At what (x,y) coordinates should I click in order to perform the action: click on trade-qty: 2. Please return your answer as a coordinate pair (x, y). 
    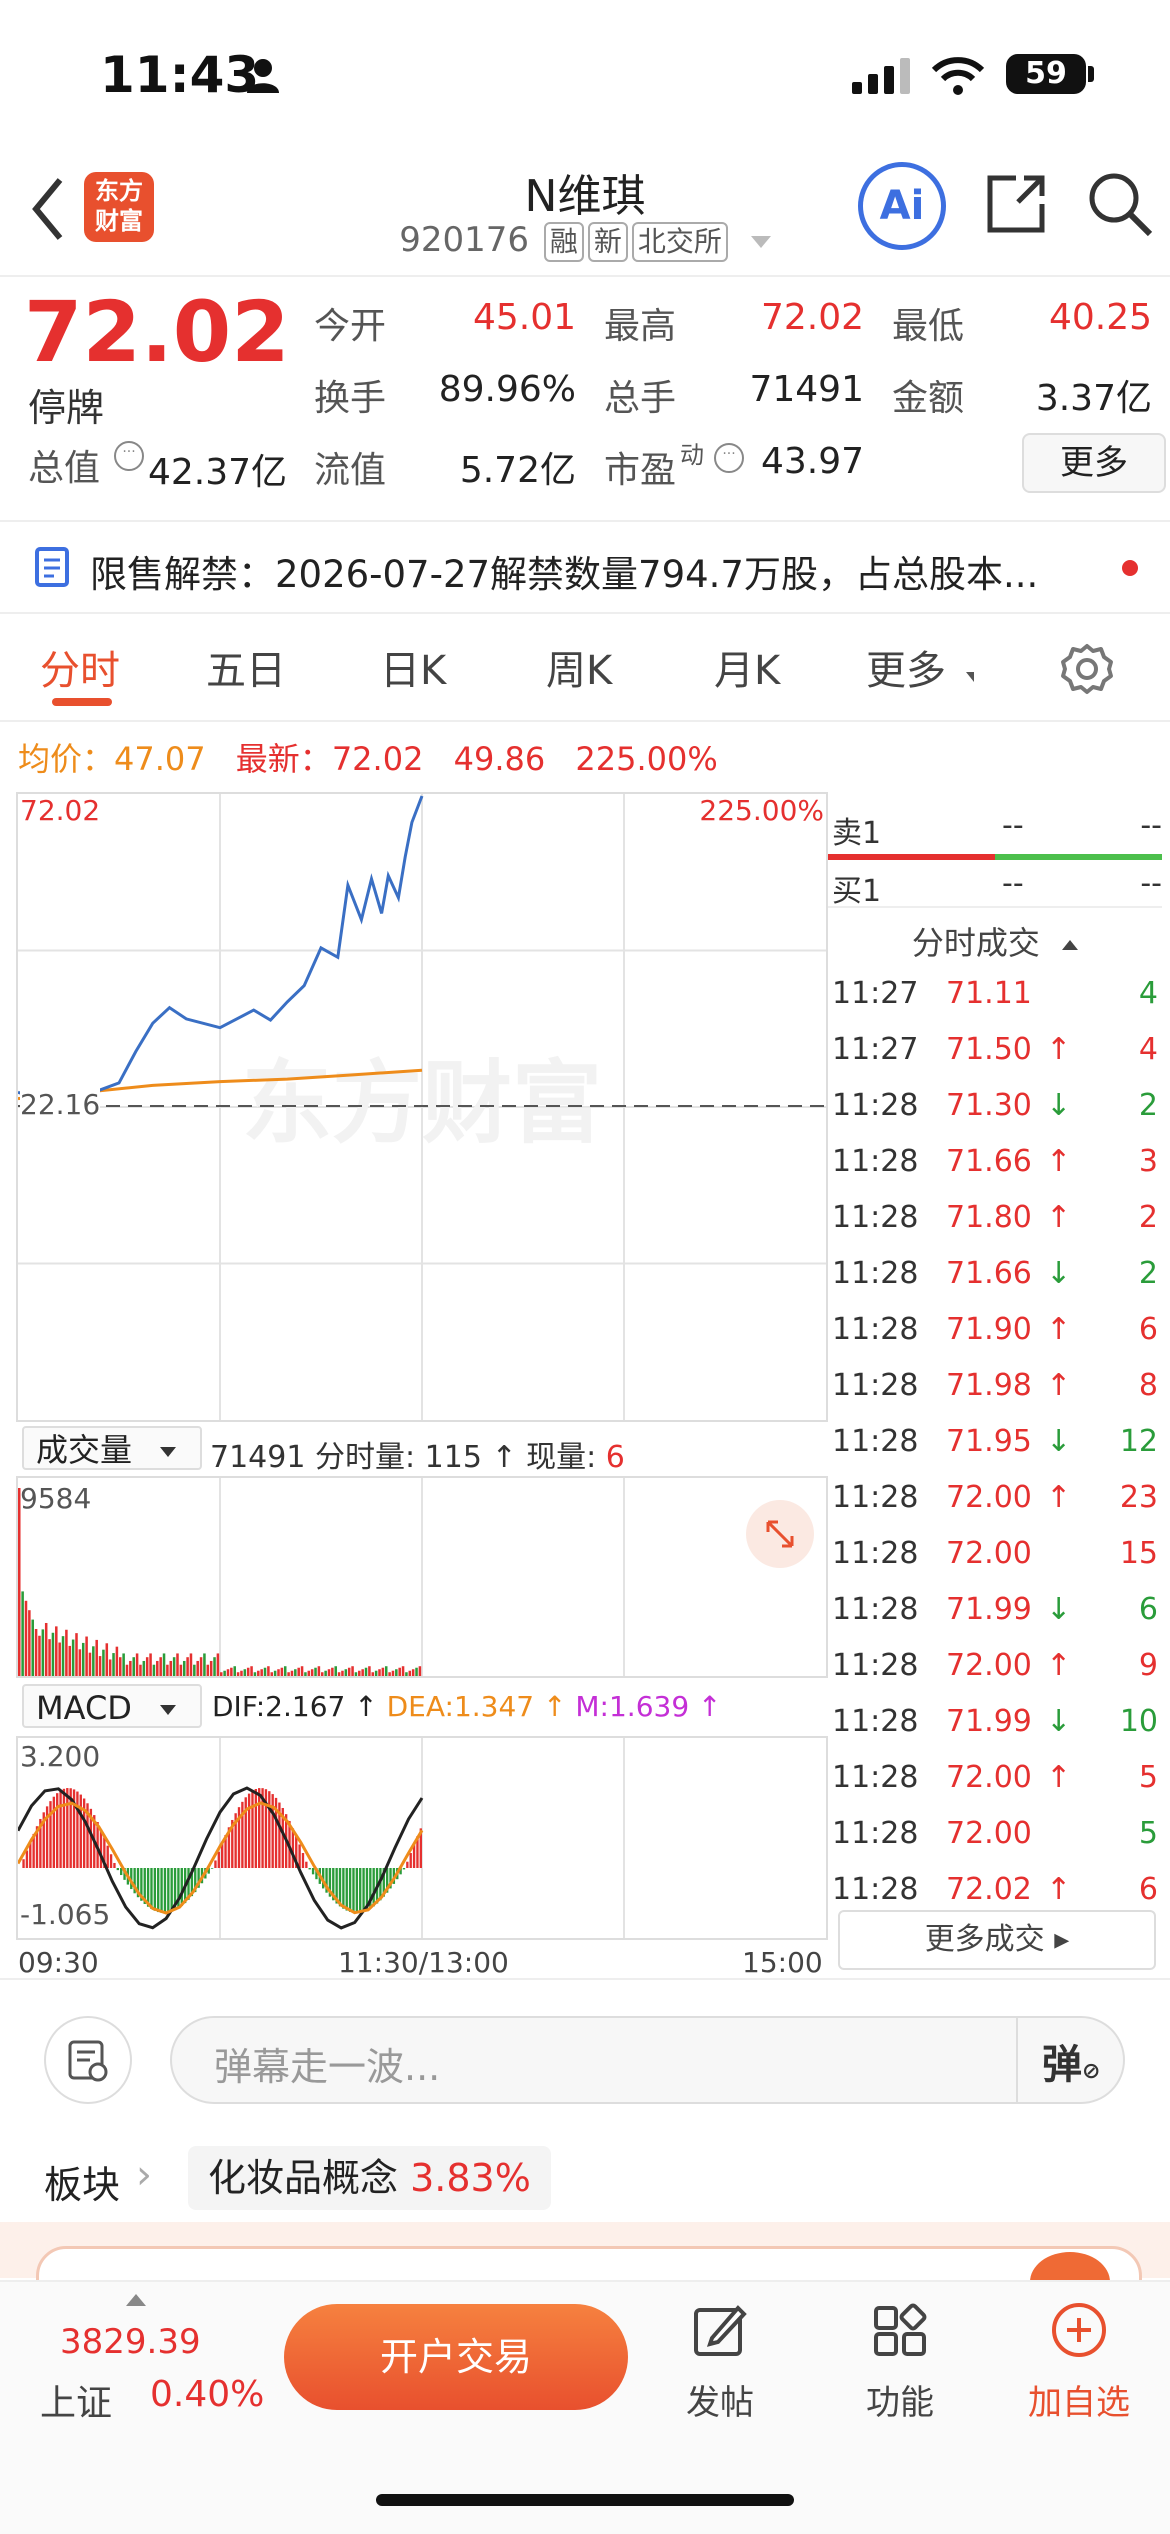
    Looking at the image, I should click on (1148, 1217).